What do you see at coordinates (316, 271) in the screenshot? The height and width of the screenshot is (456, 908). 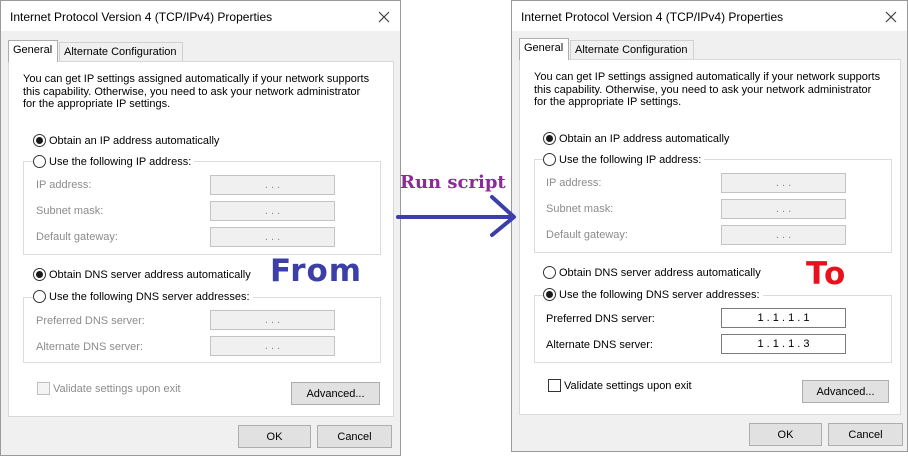 I see `from-label: From` at bounding box center [316, 271].